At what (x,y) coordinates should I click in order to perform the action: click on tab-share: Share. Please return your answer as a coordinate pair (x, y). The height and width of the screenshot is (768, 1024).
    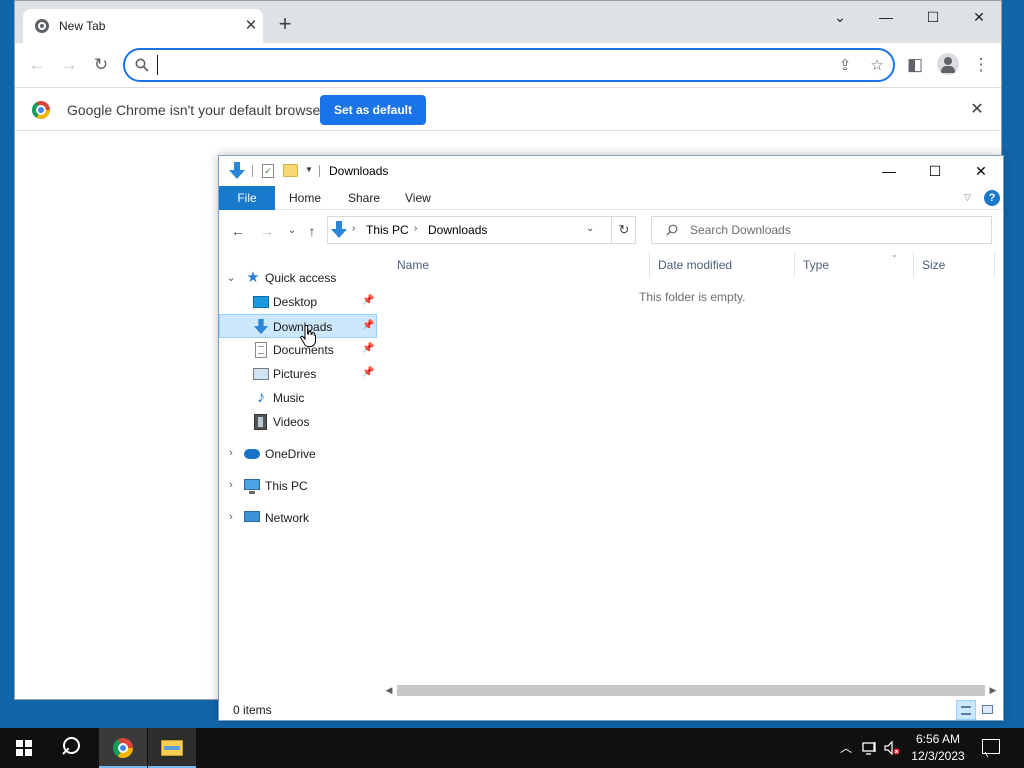
    Looking at the image, I should click on (364, 198).